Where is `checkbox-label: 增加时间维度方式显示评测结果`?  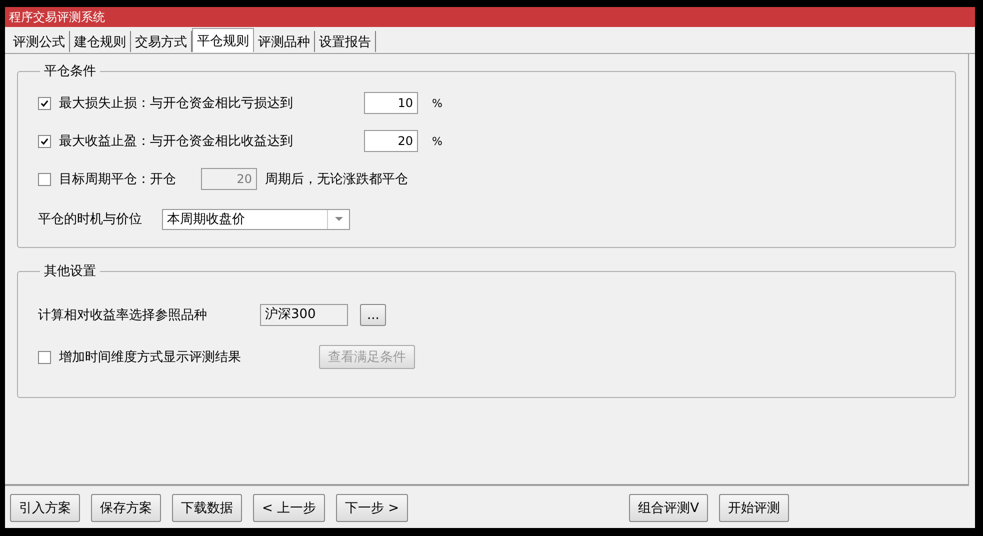 checkbox-label: 增加时间维度方式显示评测结果 is located at coordinates (150, 357).